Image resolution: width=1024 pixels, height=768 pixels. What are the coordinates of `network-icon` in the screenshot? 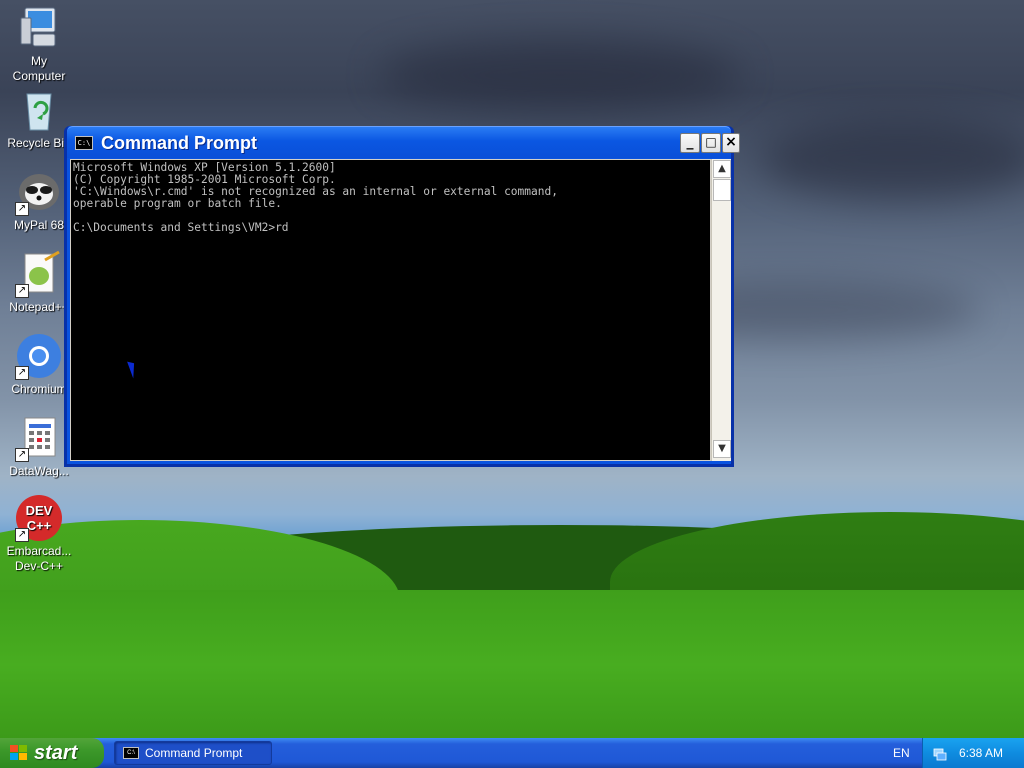 It's located at (940, 753).